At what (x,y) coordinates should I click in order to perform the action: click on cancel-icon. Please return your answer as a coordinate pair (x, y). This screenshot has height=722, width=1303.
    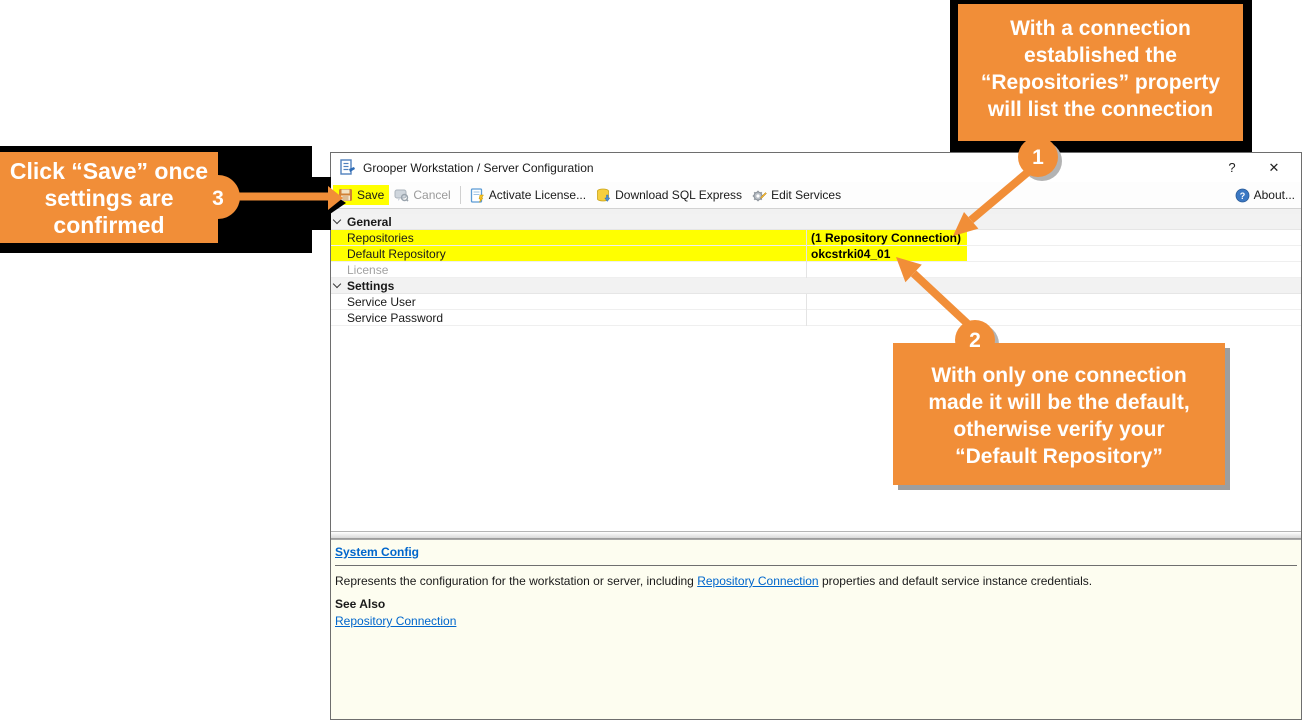
    Looking at the image, I should click on (401, 195).